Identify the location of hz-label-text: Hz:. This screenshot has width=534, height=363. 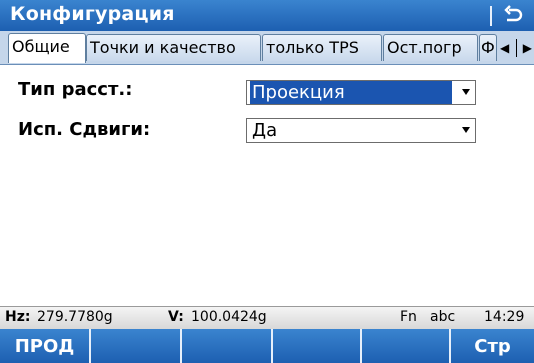
(18, 317).